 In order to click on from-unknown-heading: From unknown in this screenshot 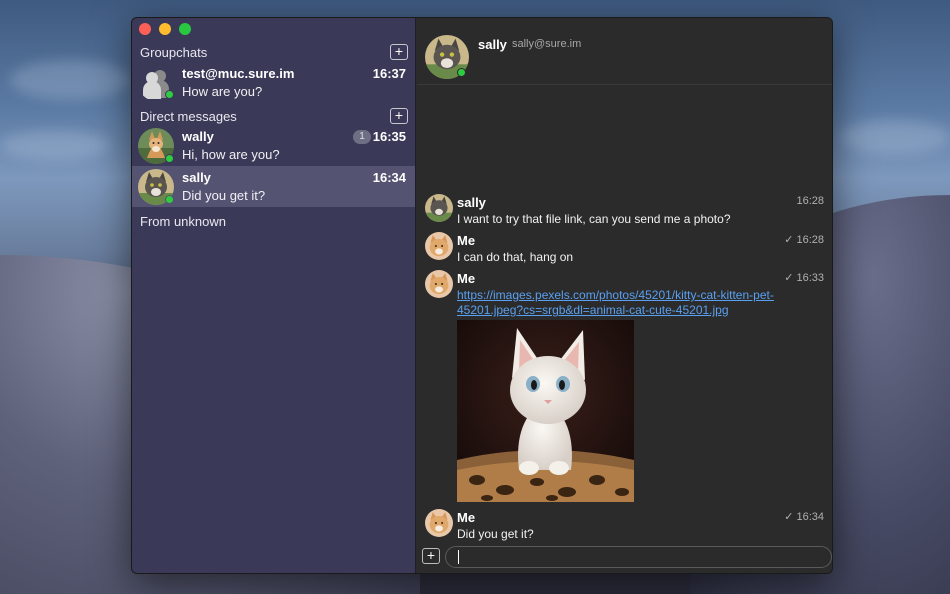, I will do `click(183, 221)`.